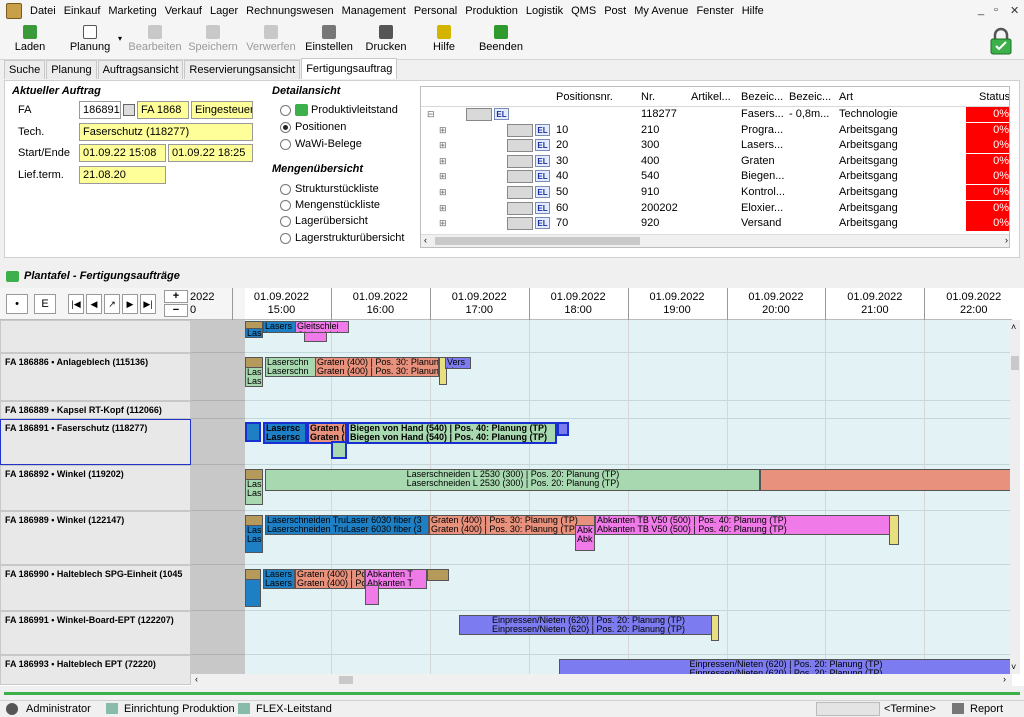  What do you see at coordinates (846, 97) in the screenshot?
I see `col-art: Art` at bounding box center [846, 97].